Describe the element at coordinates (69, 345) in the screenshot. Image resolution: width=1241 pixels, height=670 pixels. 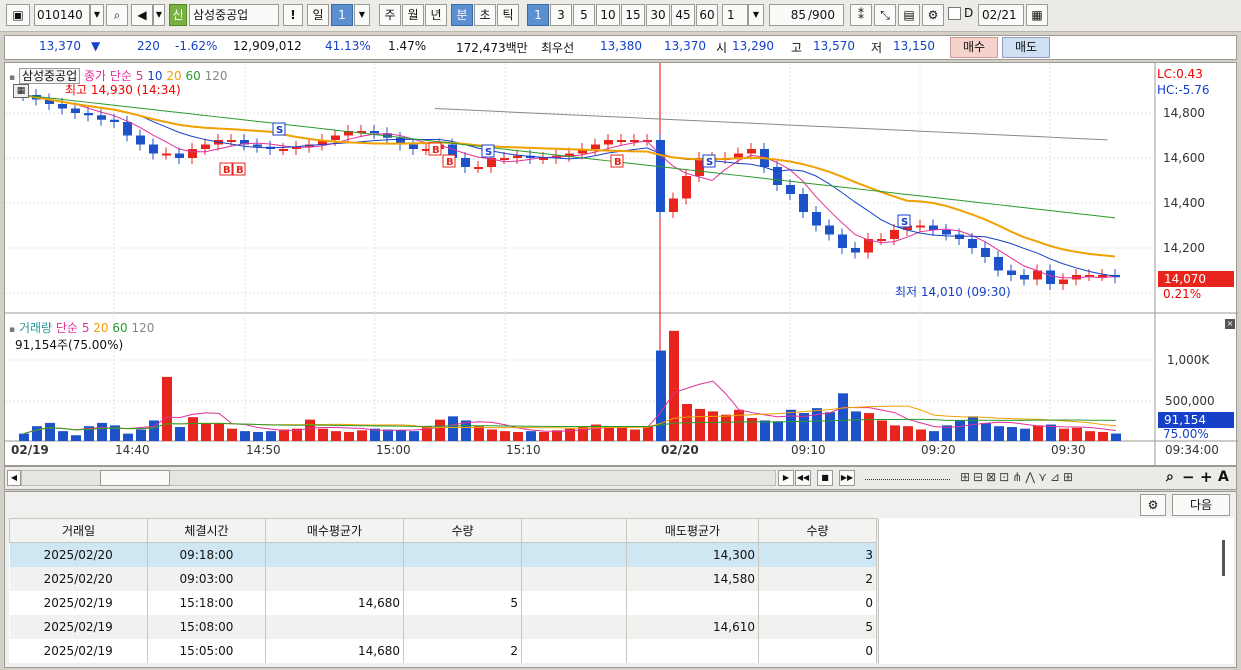
I see `volume-summary: 91,154주(75.00%)` at that location.